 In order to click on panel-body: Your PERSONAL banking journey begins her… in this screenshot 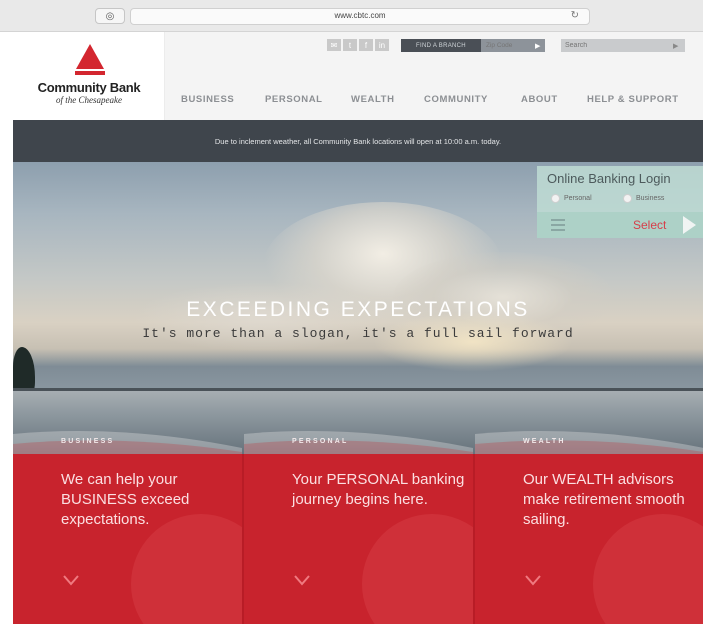, I will do `click(358, 539)`.